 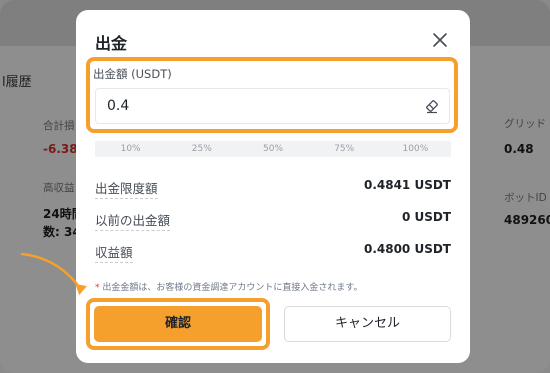 I want to click on percentage-selector: 10% 25% 50% 75% 100%, so click(x=273, y=149).